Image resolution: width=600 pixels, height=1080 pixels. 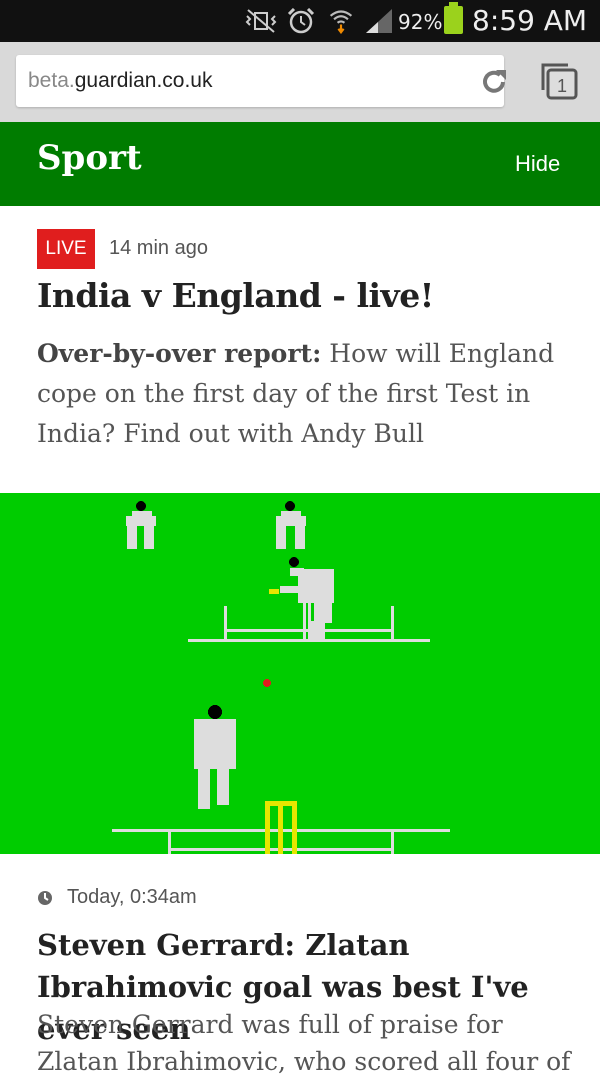 What do you see at coordinates (215, 757) in the screenshot?
I see `bowler` at bounding box center [215, 757].